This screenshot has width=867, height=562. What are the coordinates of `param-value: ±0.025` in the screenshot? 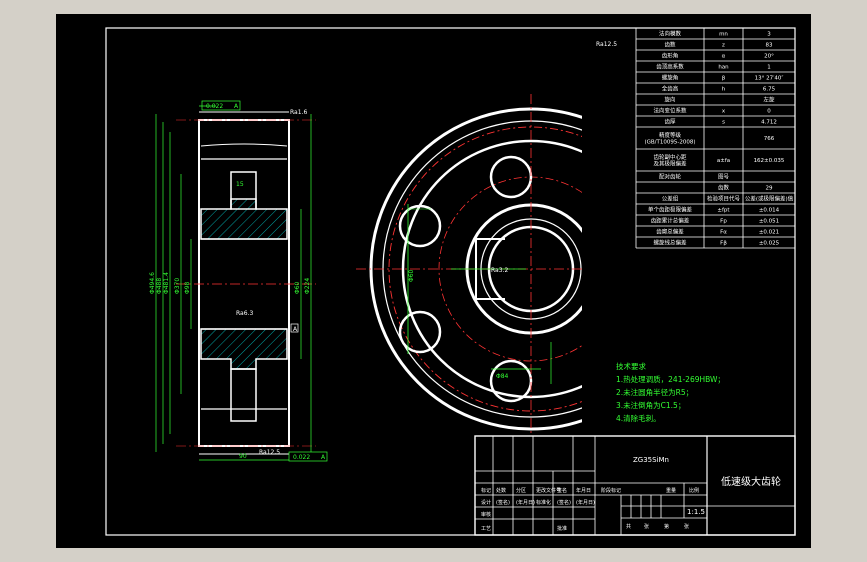 It's located at (769, 244).